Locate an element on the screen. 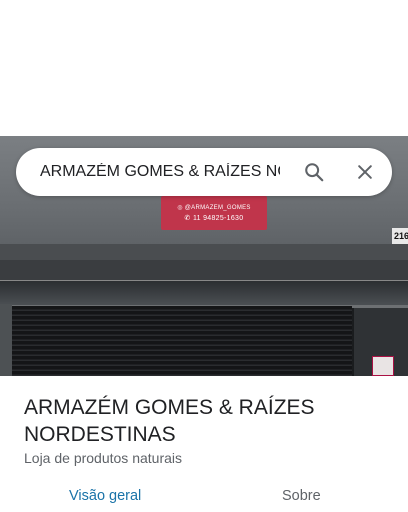 Image resolution: width=408 pixels, height=512 pixels. pillar is located at coordinates (6, 340).